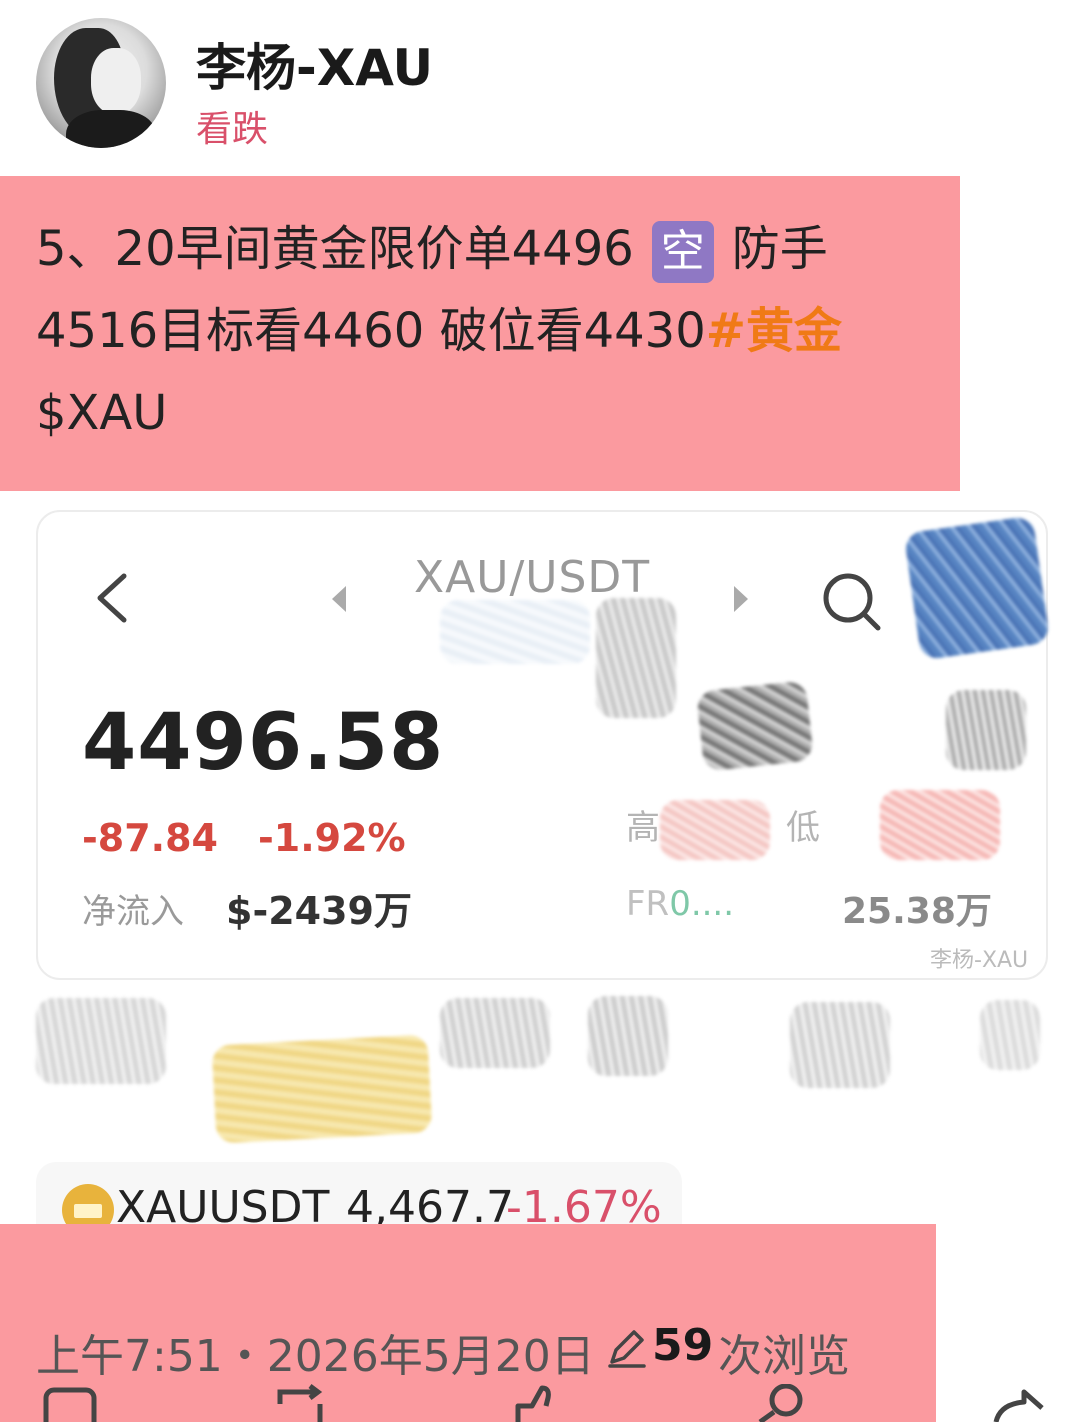  Describe the element at coordinates (101, 413) in the screenshot. I see `cashtag-link: $XAU` at that location.